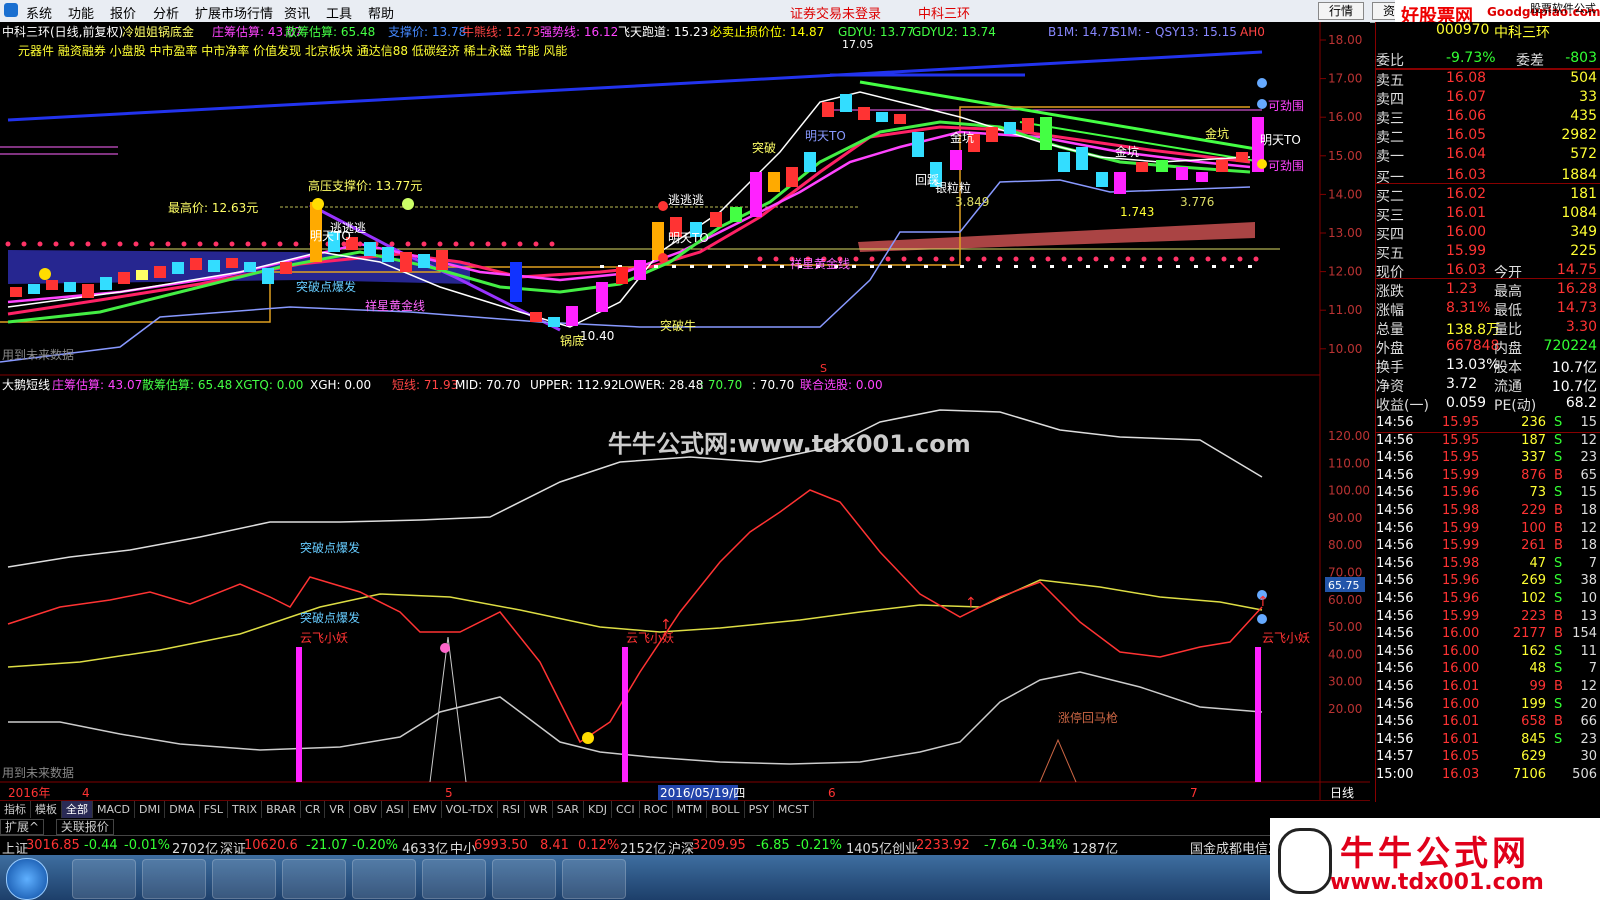 The height and width of the screenshot is (900, 1600). Describe the element at coordinates (599, 845) in the screenshot. I see `index-pct: 0.12%` at that location.